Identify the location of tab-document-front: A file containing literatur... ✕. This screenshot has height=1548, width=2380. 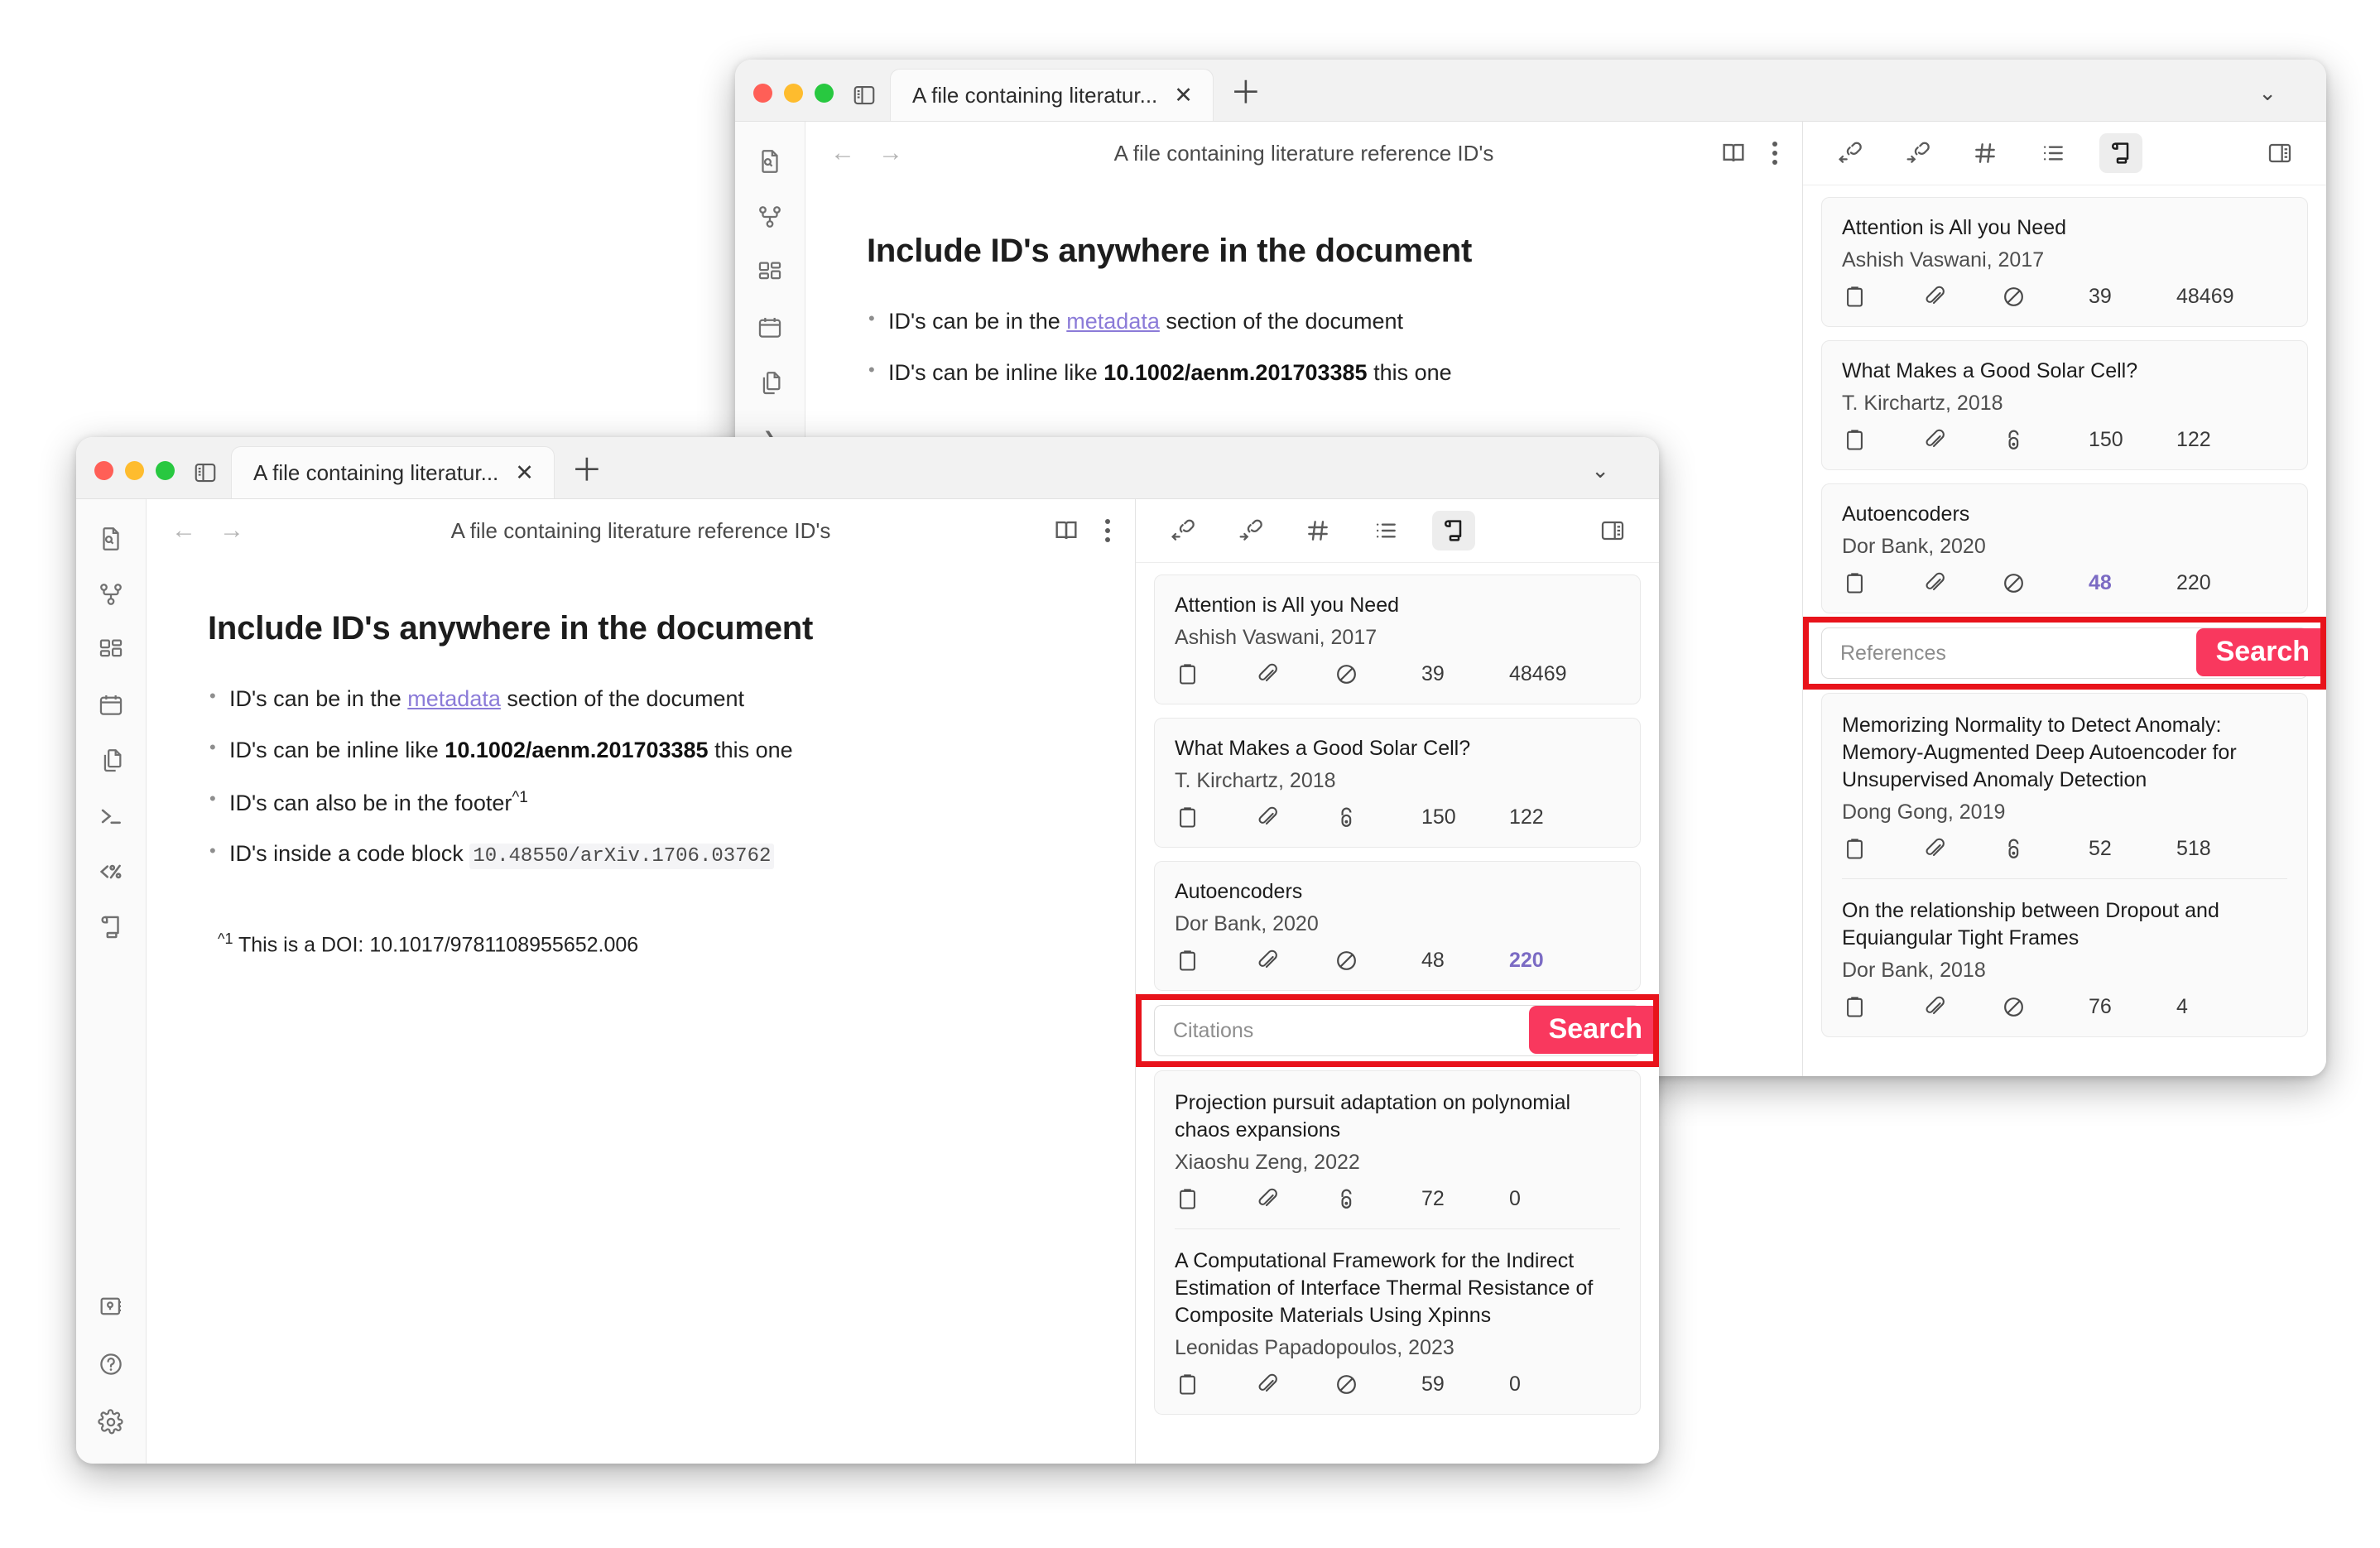
(393, 472).